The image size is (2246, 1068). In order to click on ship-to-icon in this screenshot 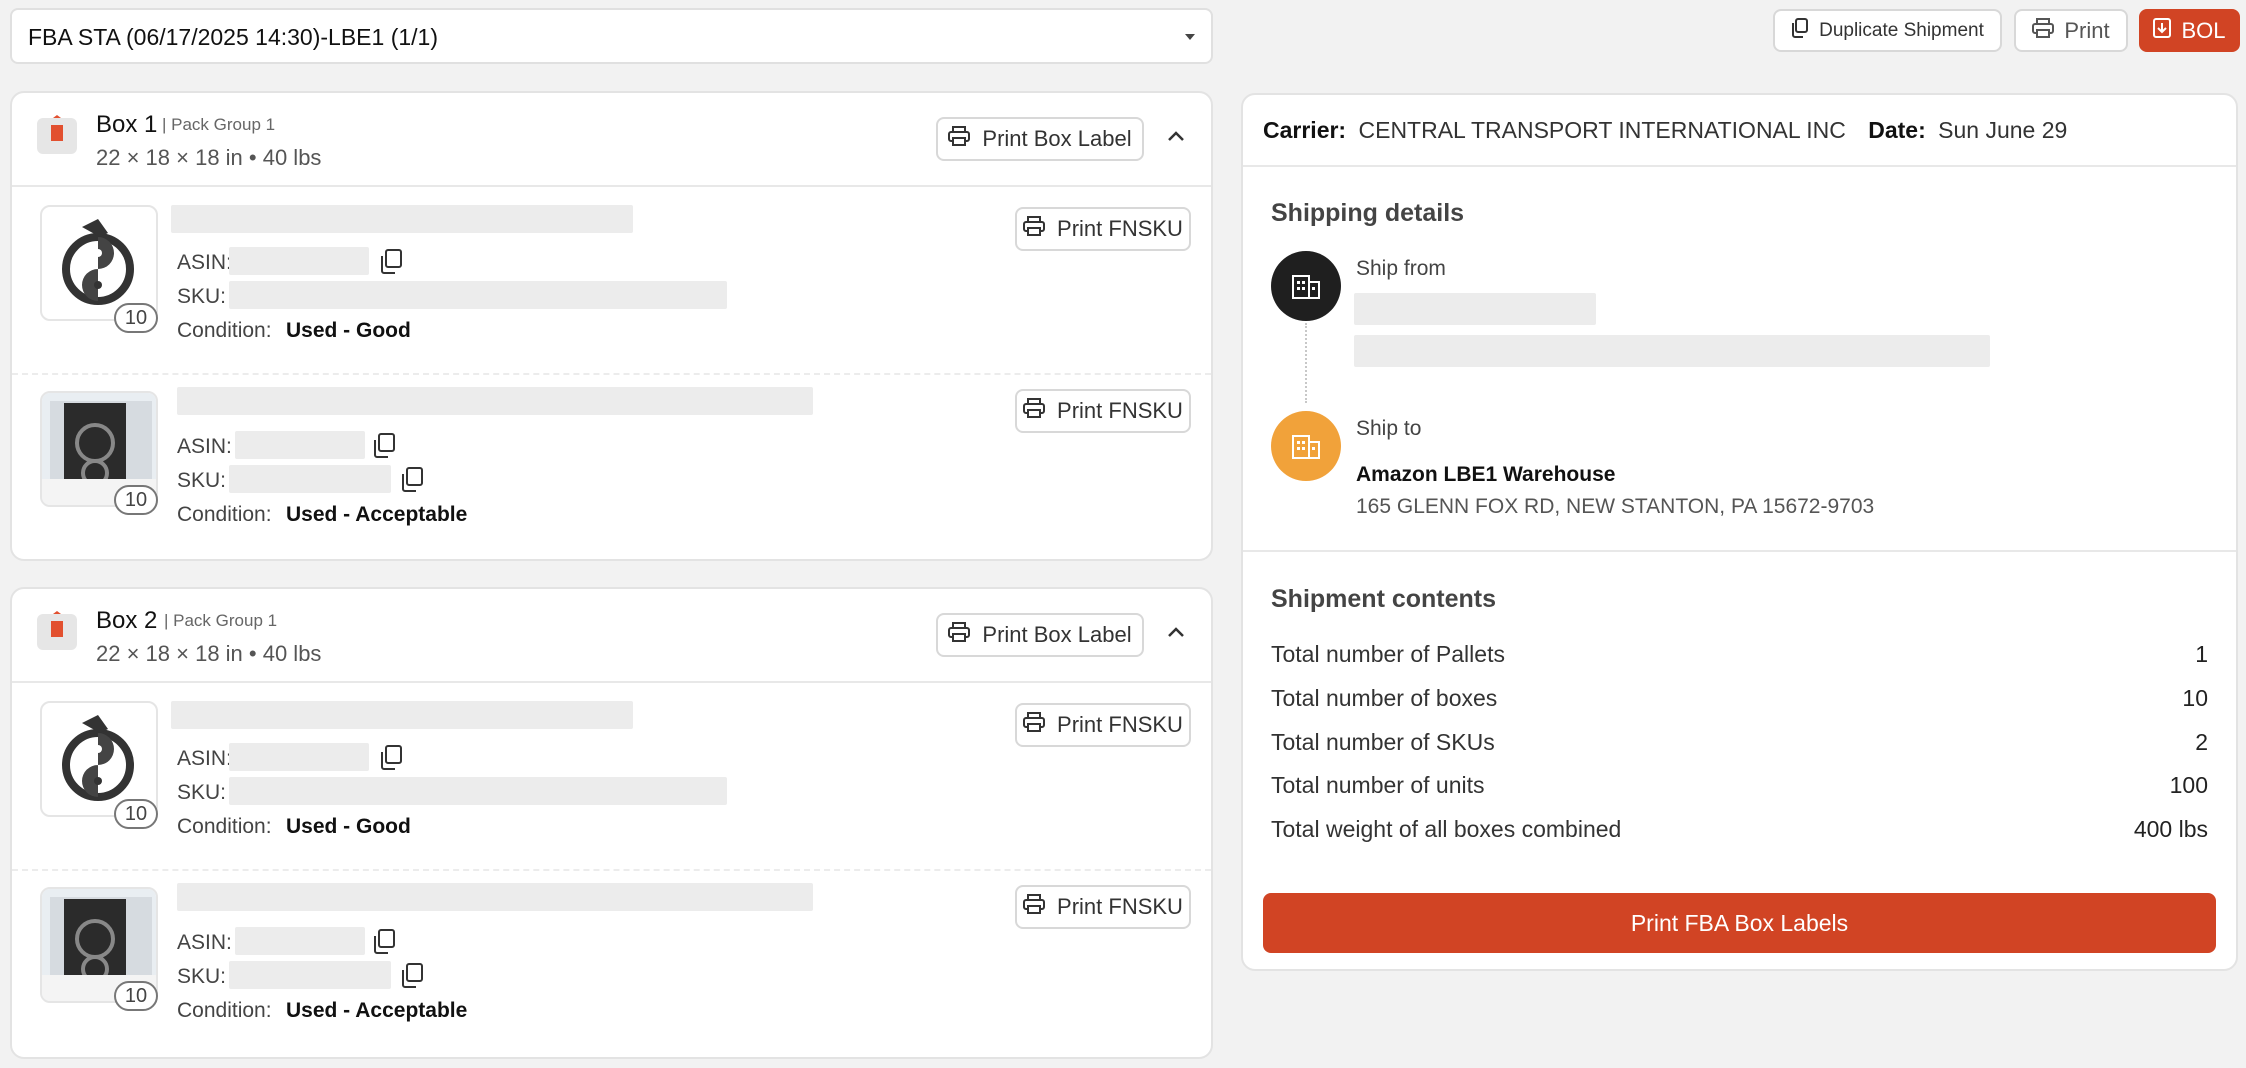, I will do `click(1306, 446)`.